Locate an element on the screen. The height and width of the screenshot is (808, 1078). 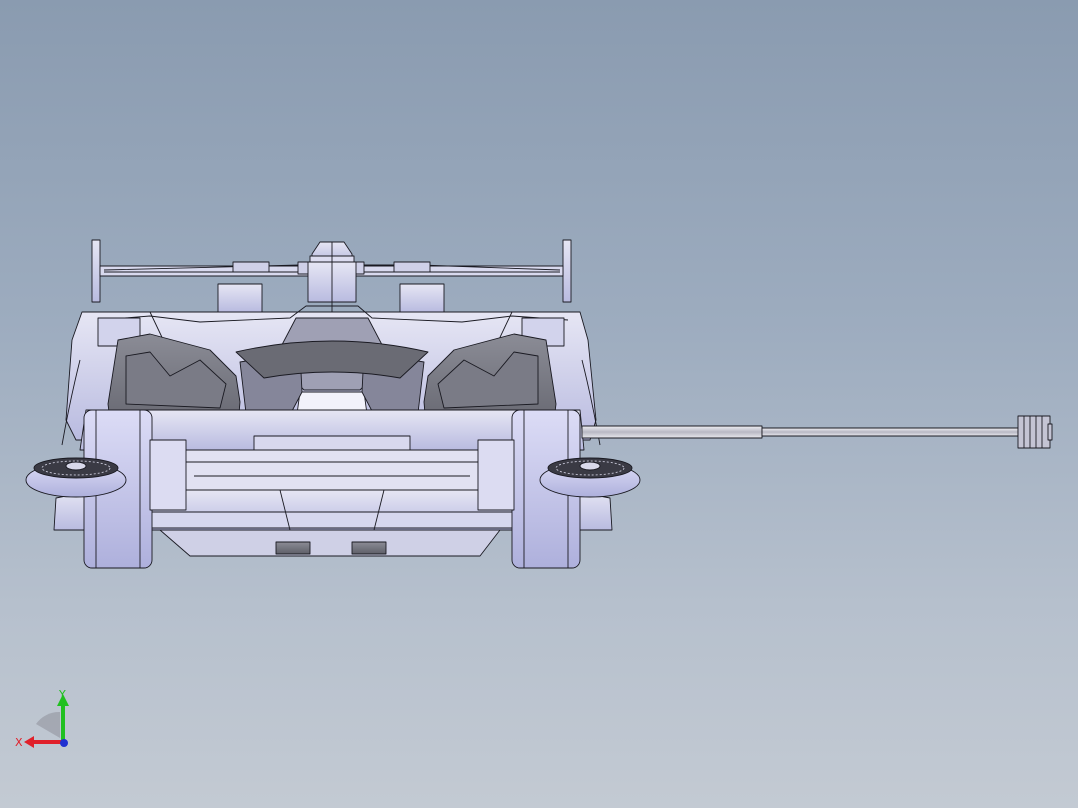
x-axis-label: X is located at coordinates (19, 742).